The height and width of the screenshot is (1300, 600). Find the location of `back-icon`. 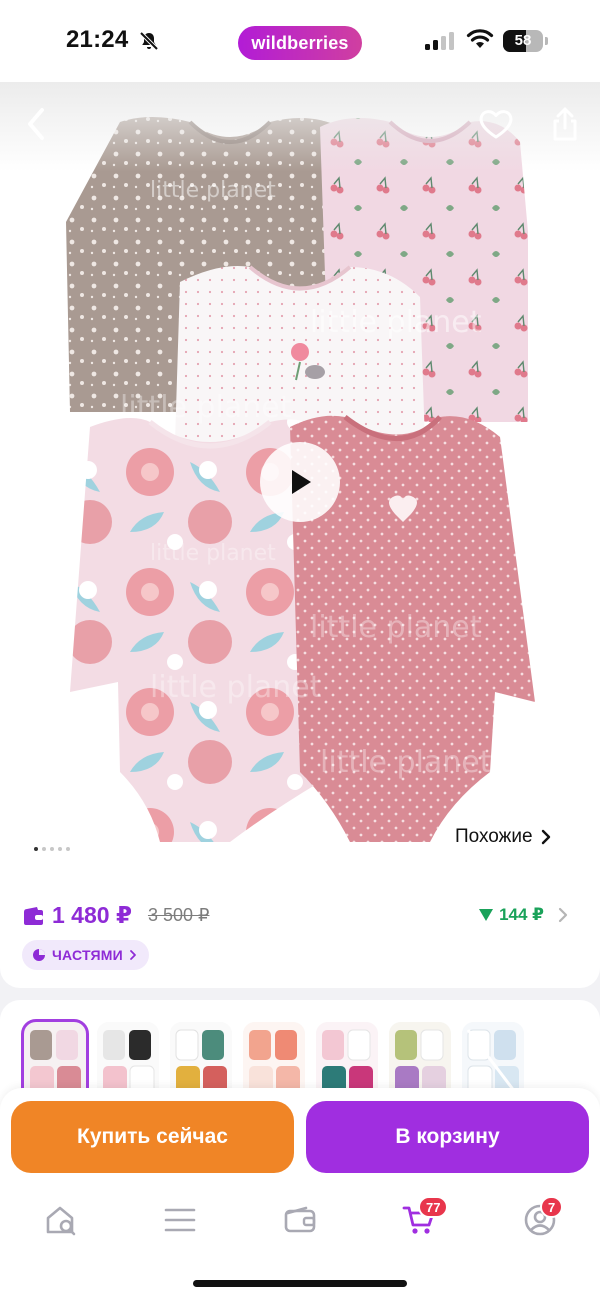

back-icon is located at coordinates (36, 124).